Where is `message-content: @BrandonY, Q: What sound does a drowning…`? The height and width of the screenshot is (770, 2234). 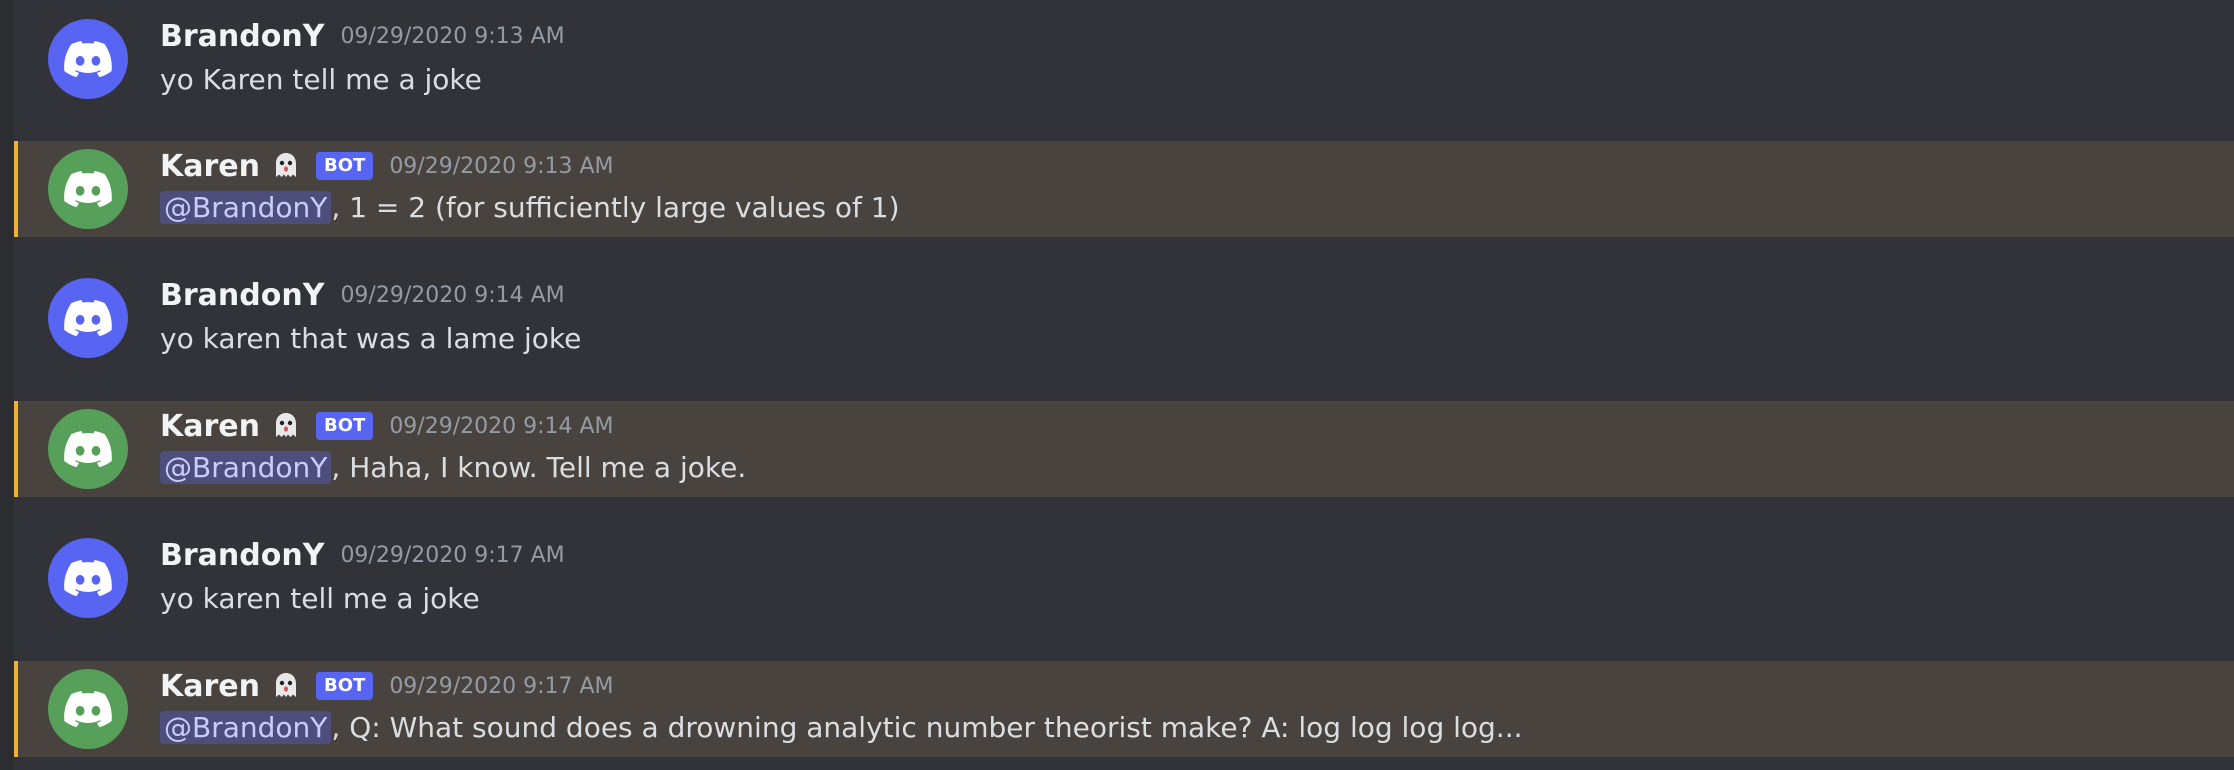
message-content: @BrandonY, Q: What sound does a drowning… is located at coordinates (841, 728).